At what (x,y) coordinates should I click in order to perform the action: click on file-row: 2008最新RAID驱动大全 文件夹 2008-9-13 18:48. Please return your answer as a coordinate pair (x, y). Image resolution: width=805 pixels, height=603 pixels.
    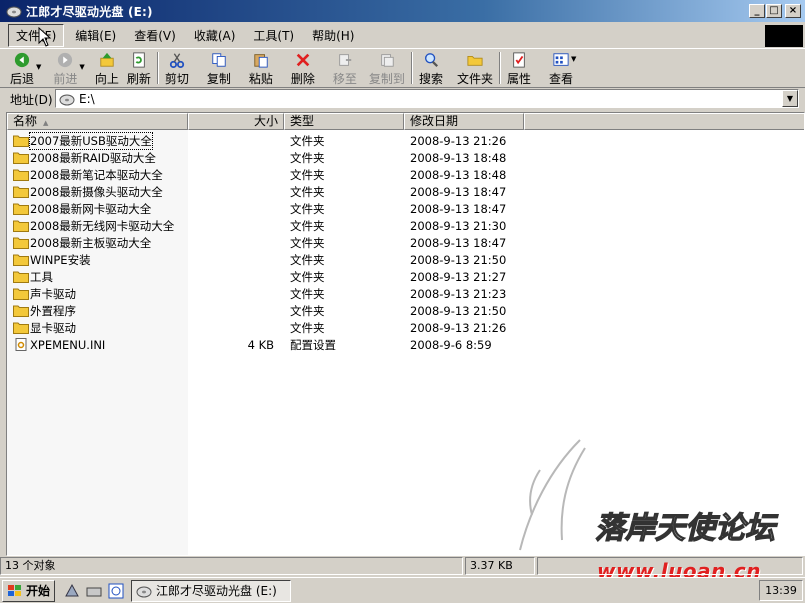
    Looking at the image, I should click on (273, 157).